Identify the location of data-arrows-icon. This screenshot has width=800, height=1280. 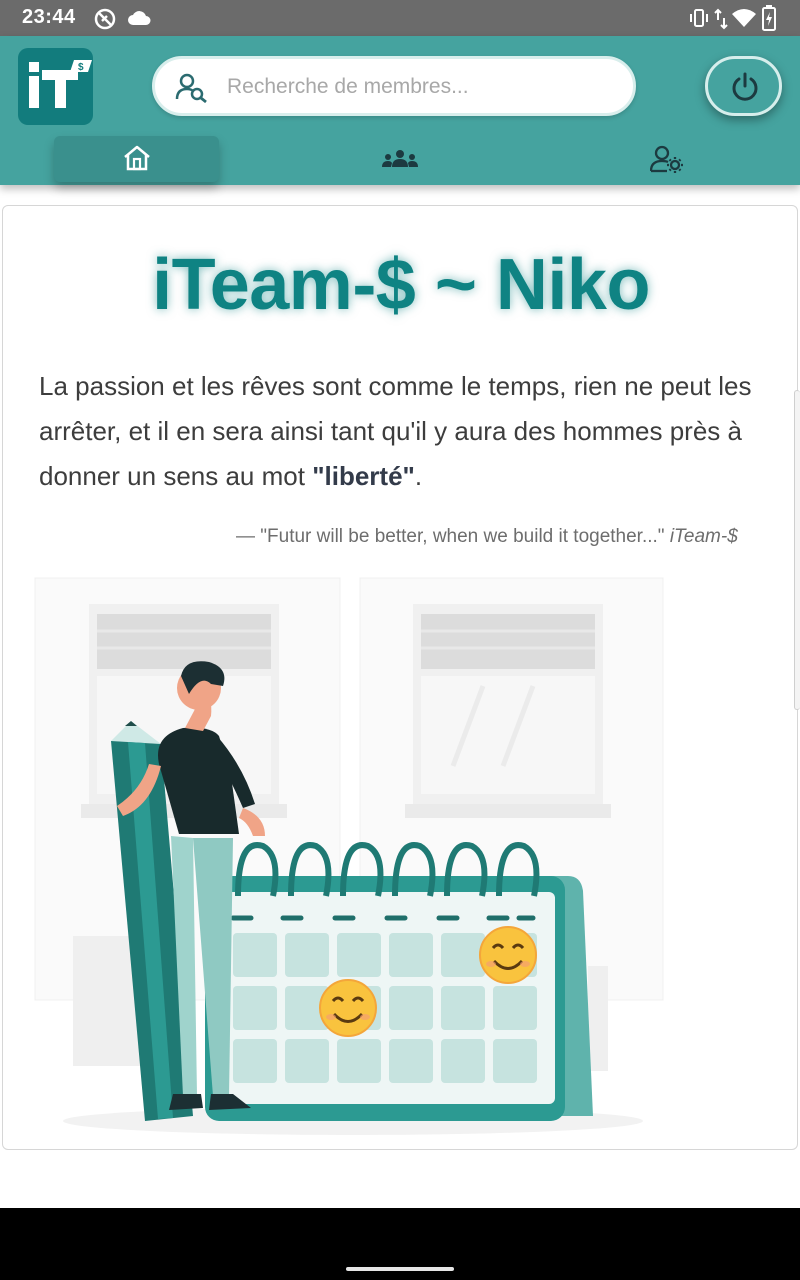
(721, 19).